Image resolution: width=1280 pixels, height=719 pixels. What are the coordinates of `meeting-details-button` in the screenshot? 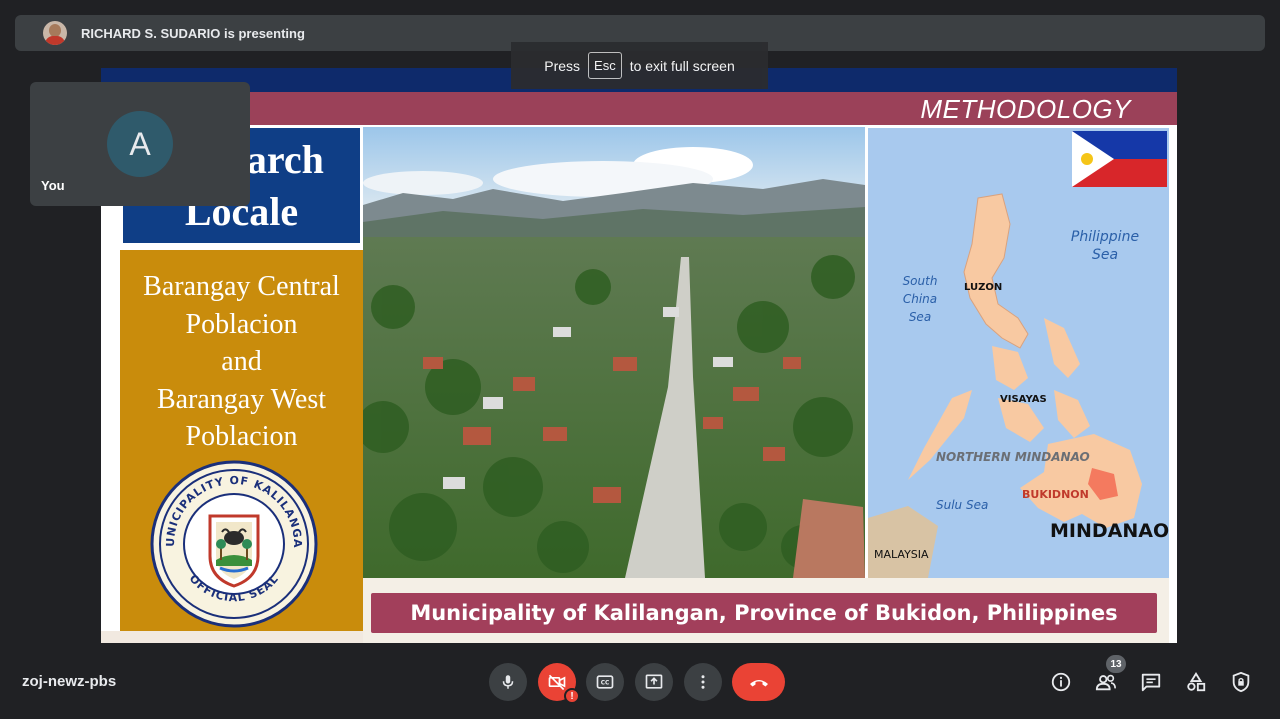 It's located at (1061, 682).